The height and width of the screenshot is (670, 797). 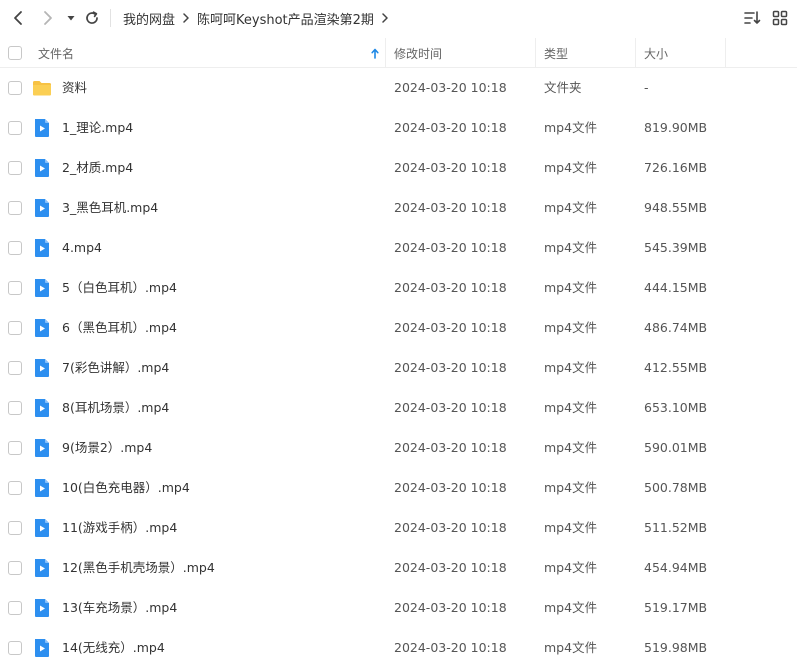 I want to click on breadcrumb-item-current: 陈呵呵Keyshot产品渲染第2期, so click(x=285, y=18).